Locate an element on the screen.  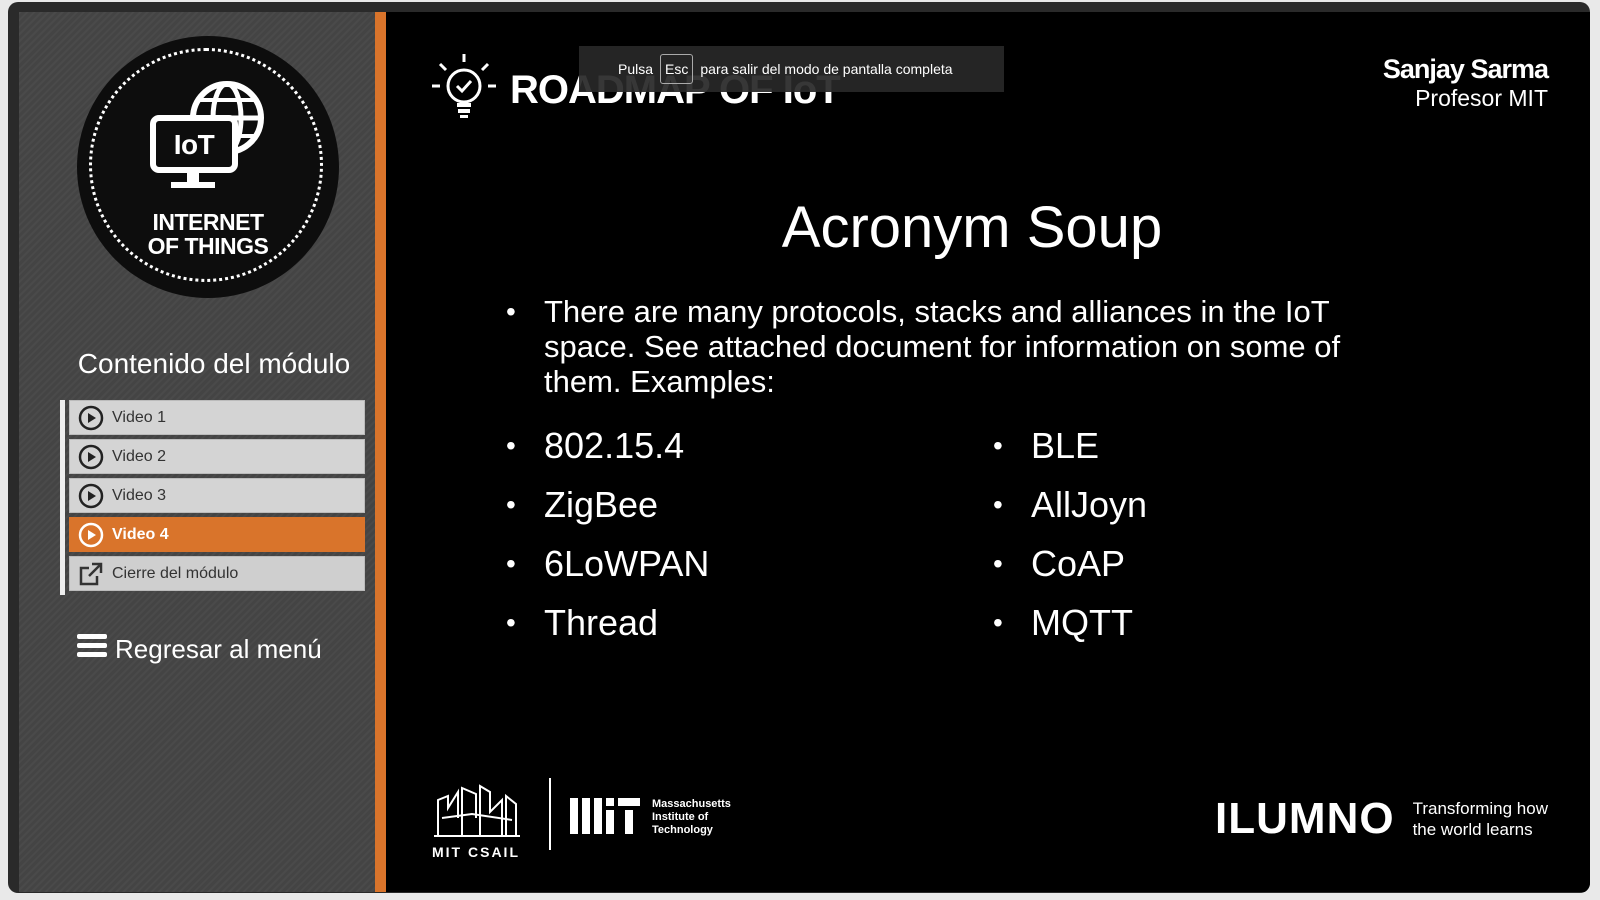
external-link-icon is located at coordinates (91, 574).